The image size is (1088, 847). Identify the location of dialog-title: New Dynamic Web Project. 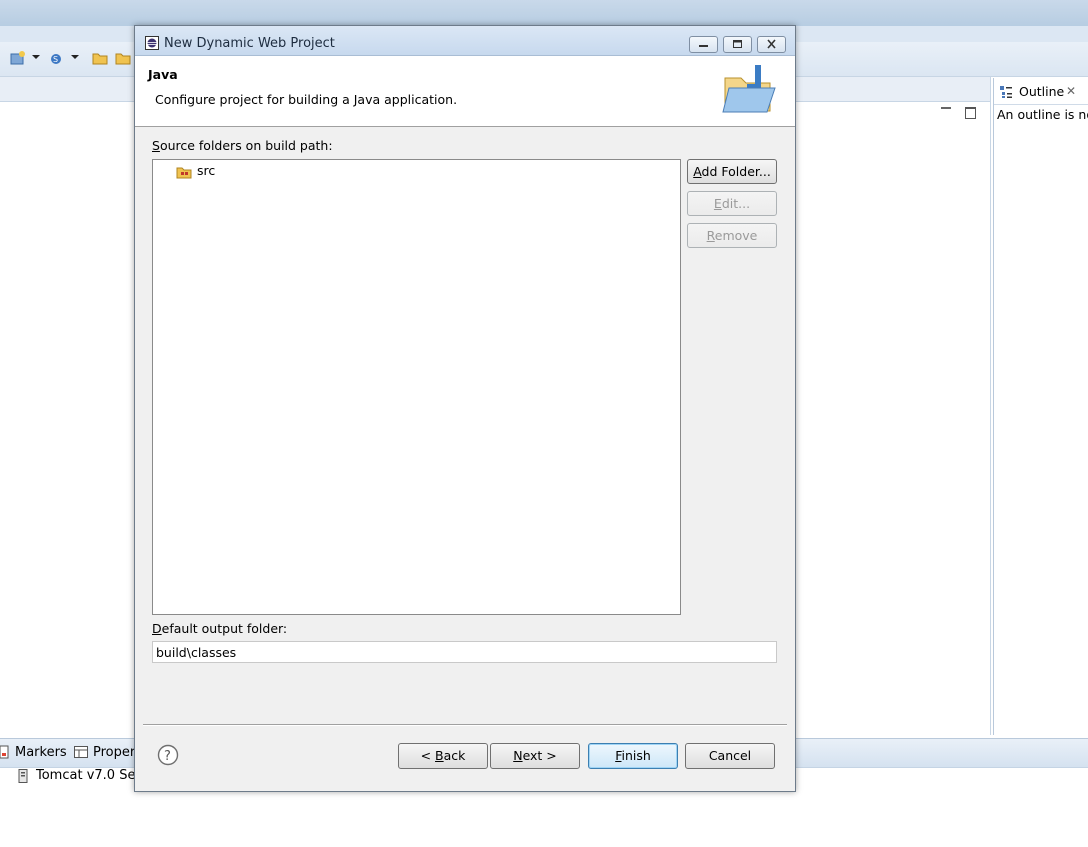
(249, 43).